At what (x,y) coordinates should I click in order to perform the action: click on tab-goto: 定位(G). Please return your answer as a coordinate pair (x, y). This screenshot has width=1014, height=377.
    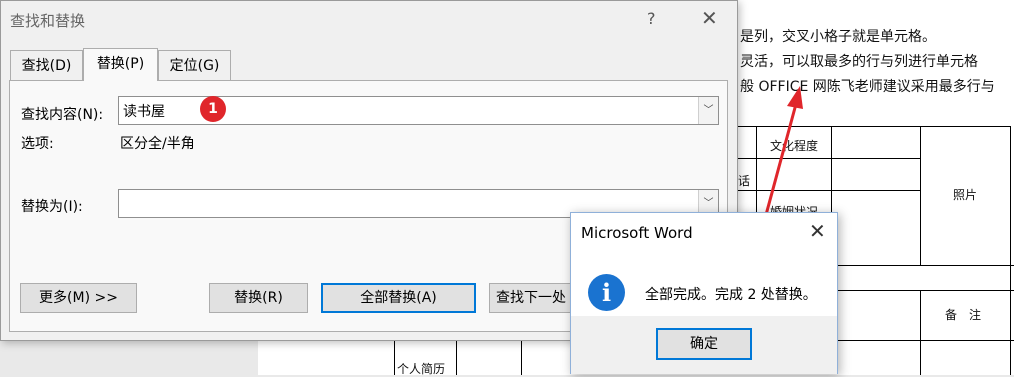
    Looking at the image, I should click on (194, 65).